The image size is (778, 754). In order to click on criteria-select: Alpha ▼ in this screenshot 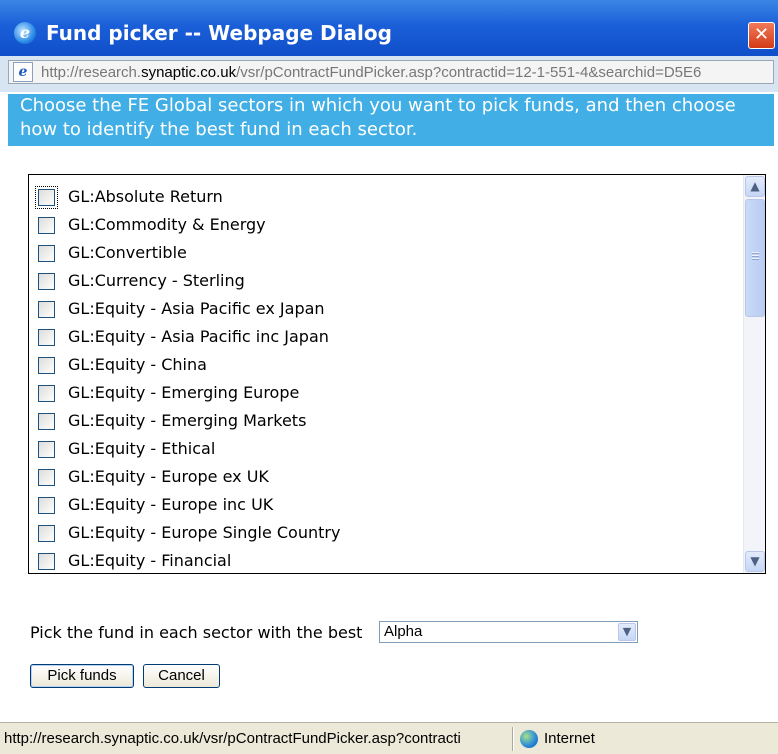, I will do `click(508, 632)`.